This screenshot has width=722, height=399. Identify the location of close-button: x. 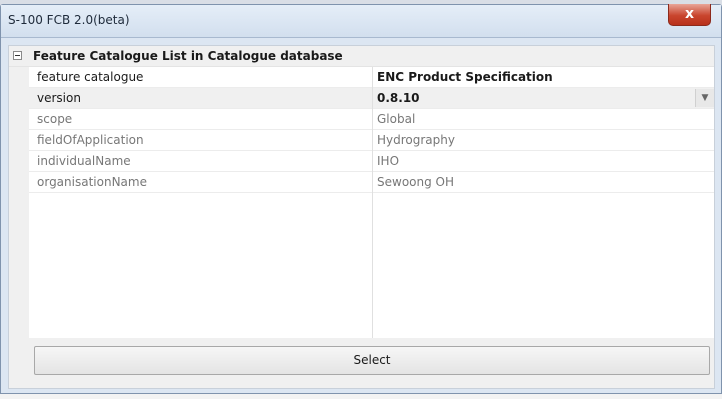
(689, 15).